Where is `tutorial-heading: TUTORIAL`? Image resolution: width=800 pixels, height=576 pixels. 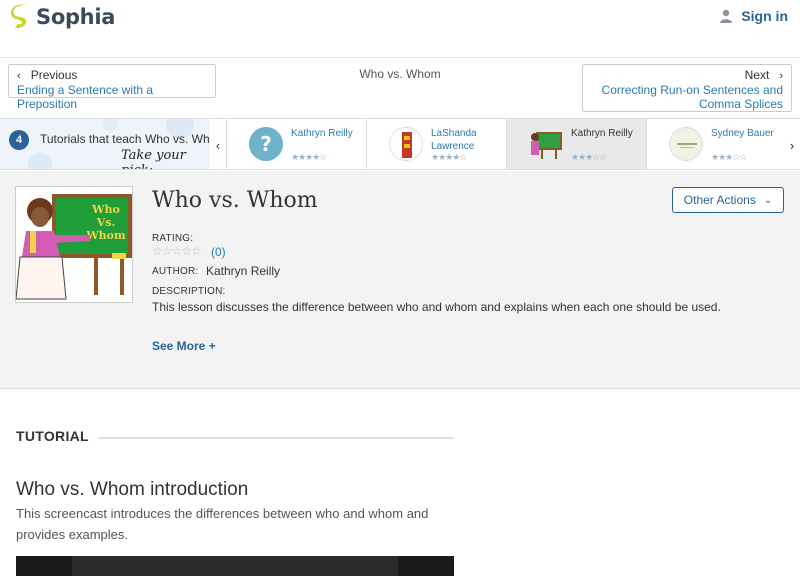 tutorial-heading: TUTORIAL is located at coordinates (52, 436).